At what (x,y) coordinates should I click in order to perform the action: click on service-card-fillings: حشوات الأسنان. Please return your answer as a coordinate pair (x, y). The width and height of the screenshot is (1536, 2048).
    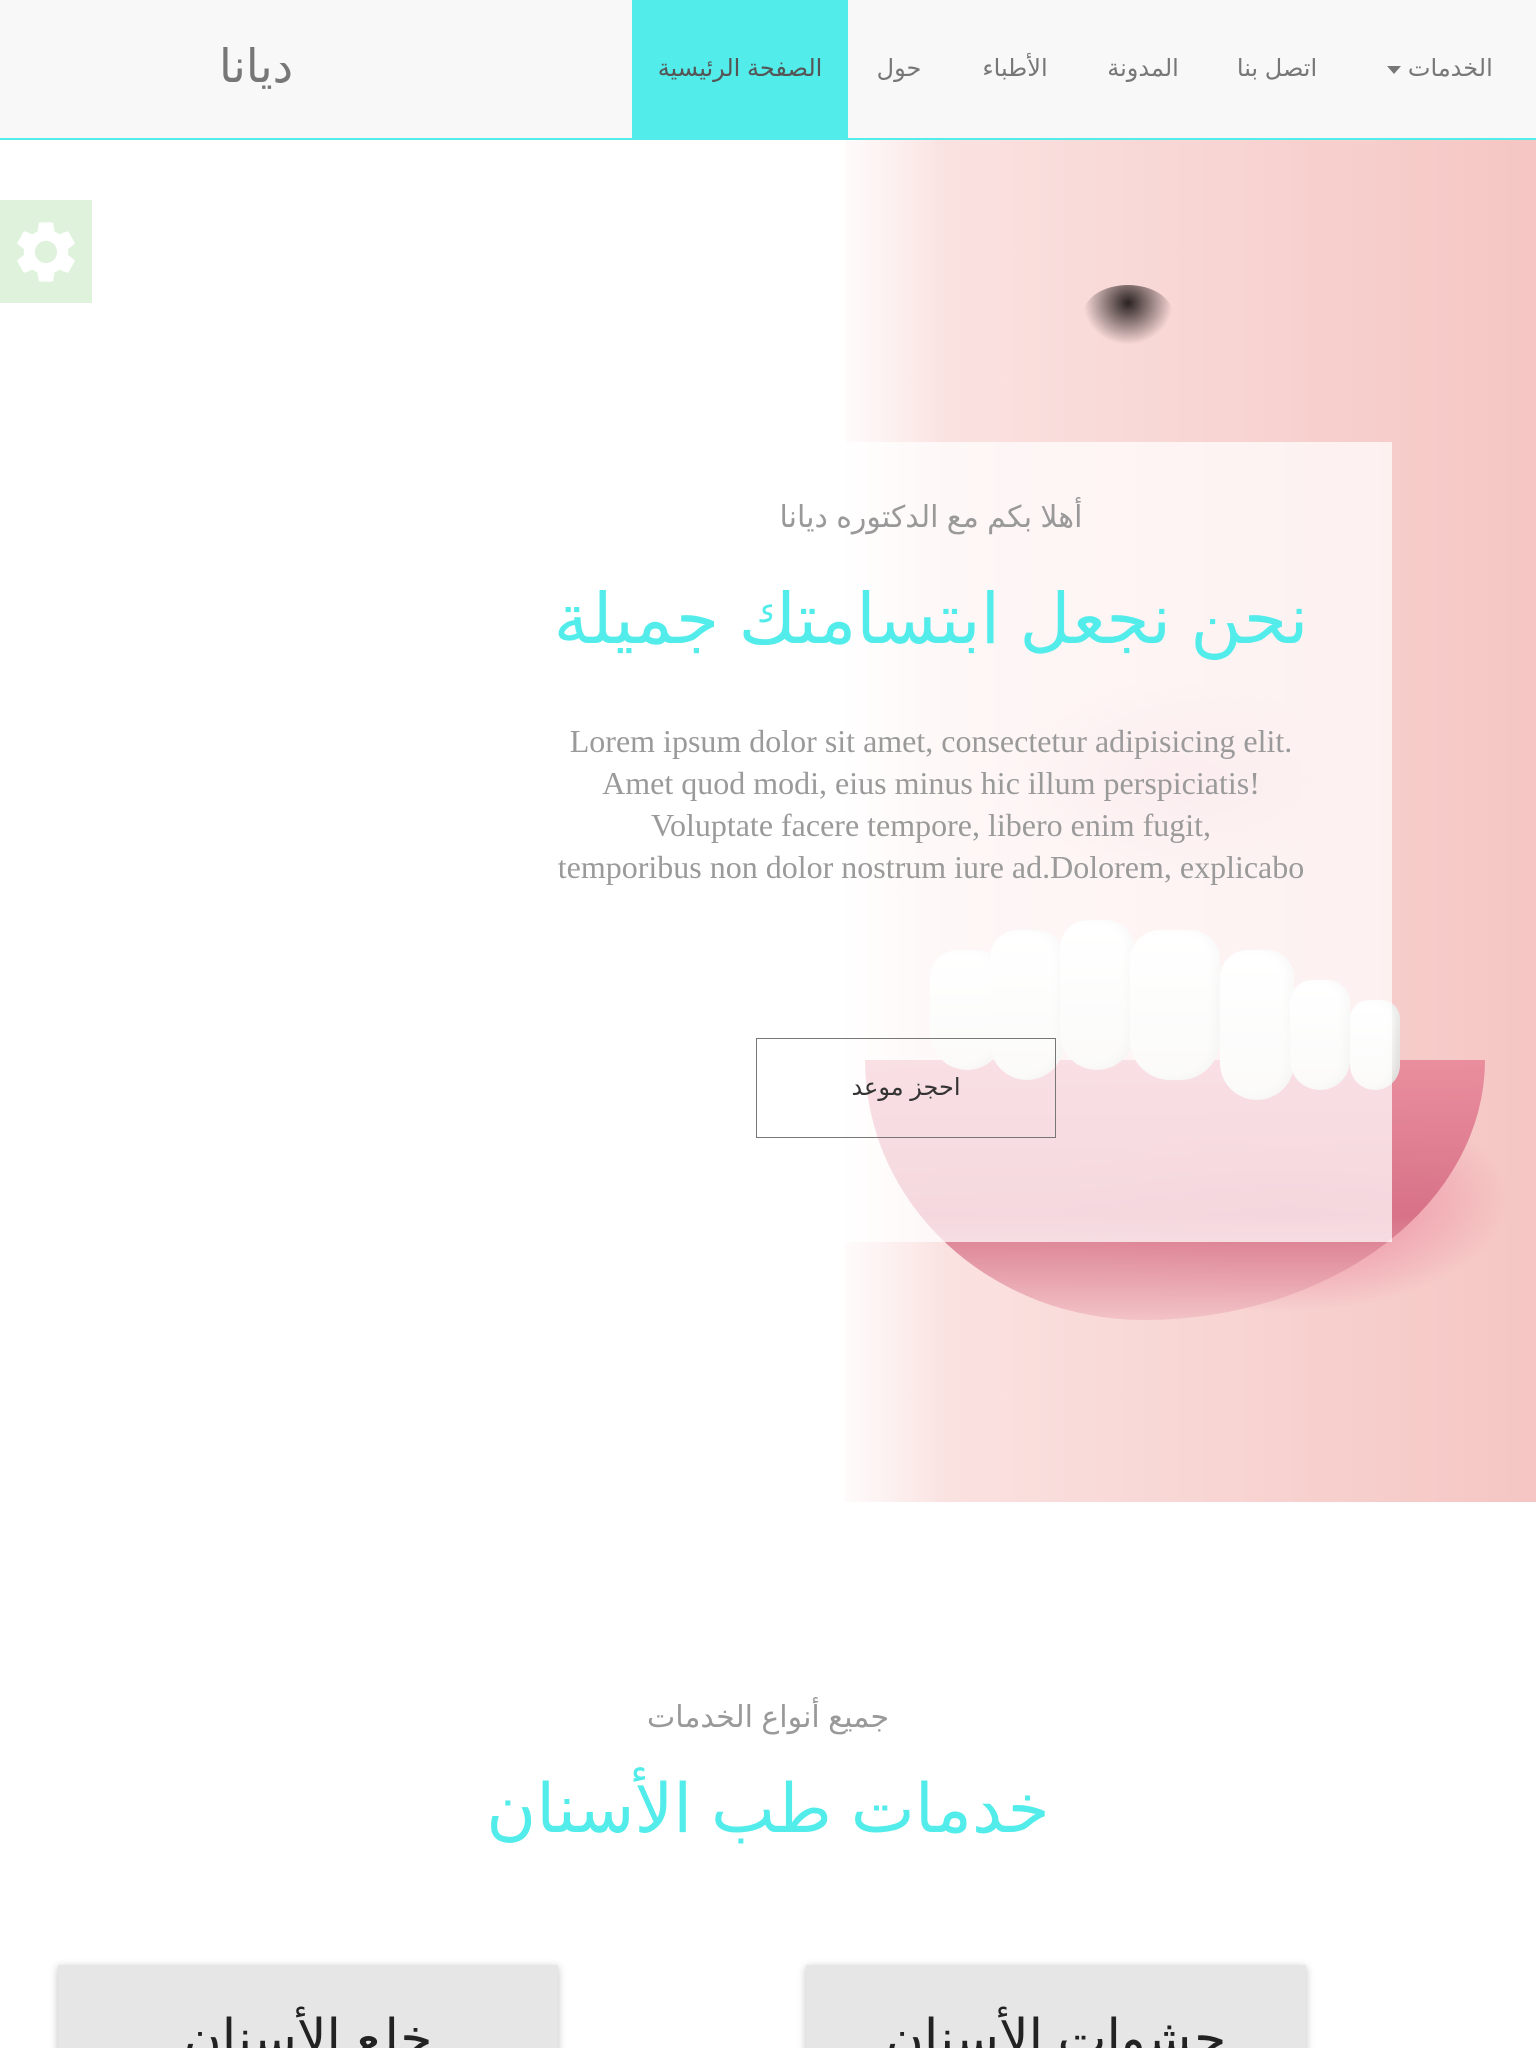
    Looking at the image, I should click on (1056, 2006).